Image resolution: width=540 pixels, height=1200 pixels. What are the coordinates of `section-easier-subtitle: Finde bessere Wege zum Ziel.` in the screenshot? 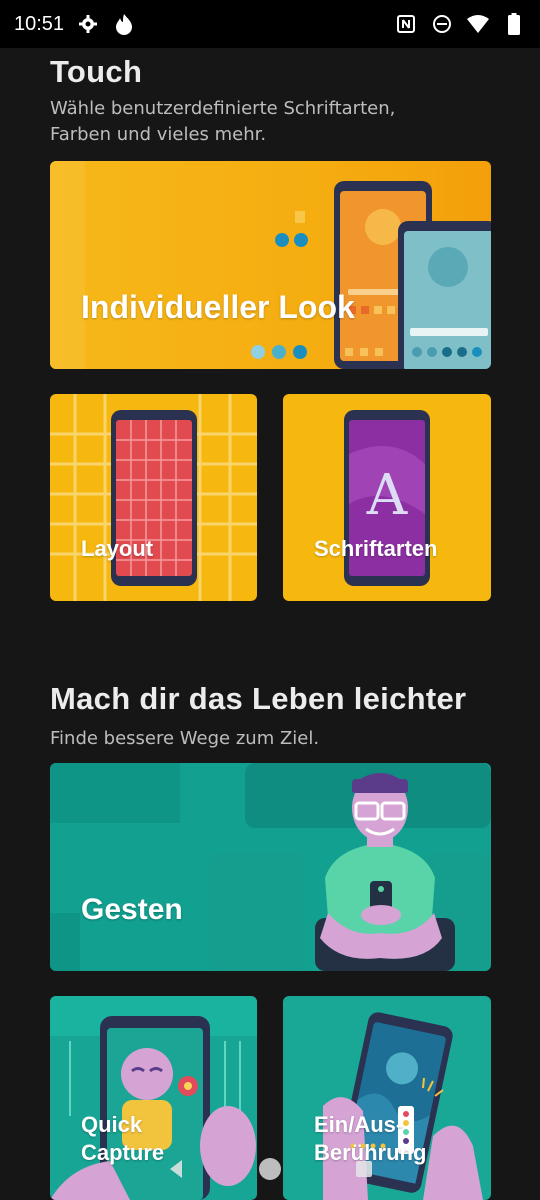 It's located at (185, 738).